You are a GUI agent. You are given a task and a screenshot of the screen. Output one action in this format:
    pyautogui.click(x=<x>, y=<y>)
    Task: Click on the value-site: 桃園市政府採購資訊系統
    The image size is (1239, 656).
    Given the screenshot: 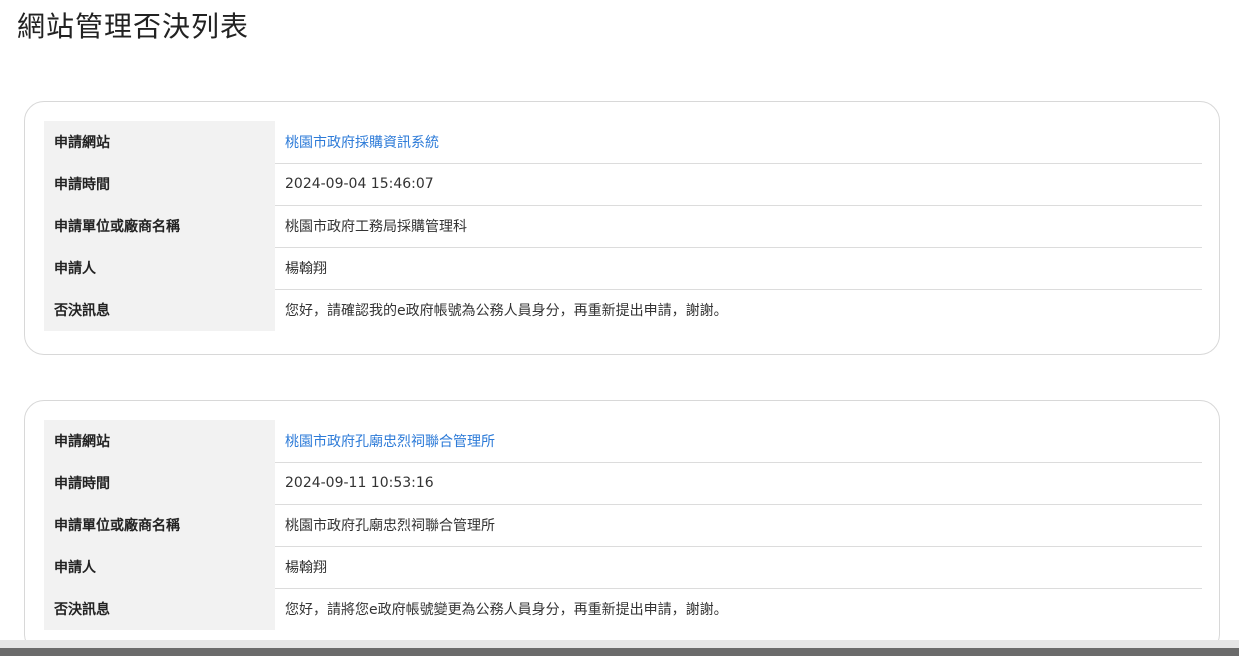 What is the action you would take?
    pyautogui.click(x=738, y=142)
    